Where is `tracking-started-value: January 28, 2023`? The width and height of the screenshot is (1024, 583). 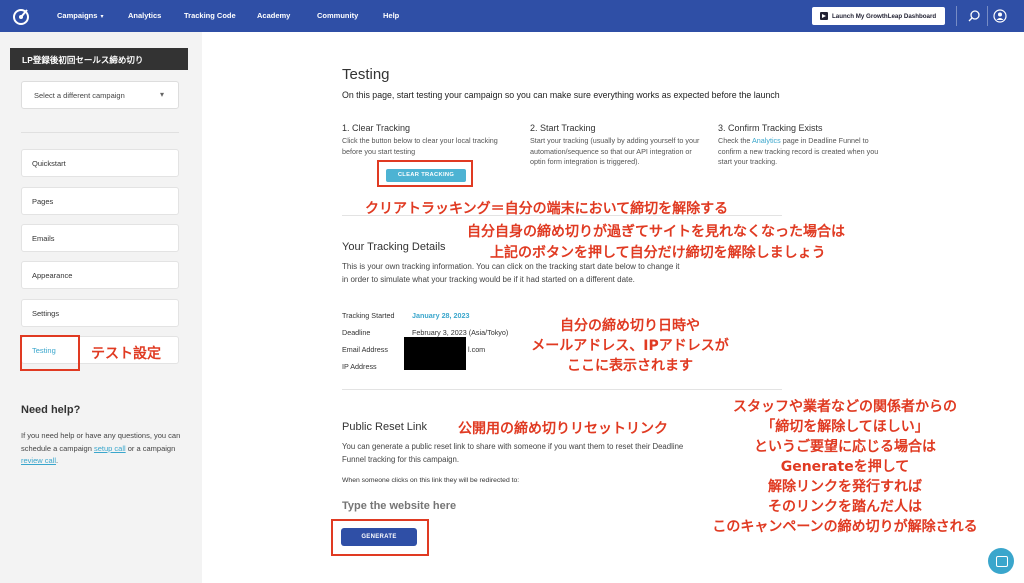
tracking-started-value: January 28, 2023 is located at coordinates (441, 315).